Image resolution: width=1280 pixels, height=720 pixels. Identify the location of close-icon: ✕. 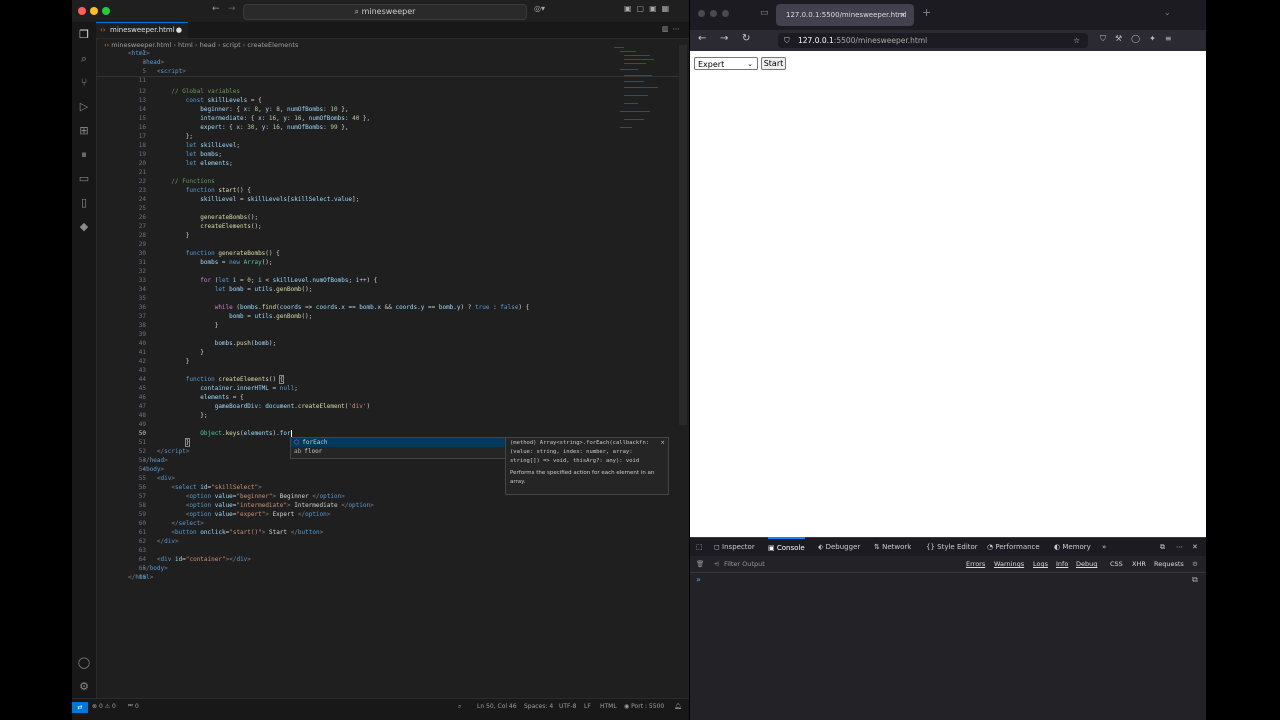
(1195, 547).